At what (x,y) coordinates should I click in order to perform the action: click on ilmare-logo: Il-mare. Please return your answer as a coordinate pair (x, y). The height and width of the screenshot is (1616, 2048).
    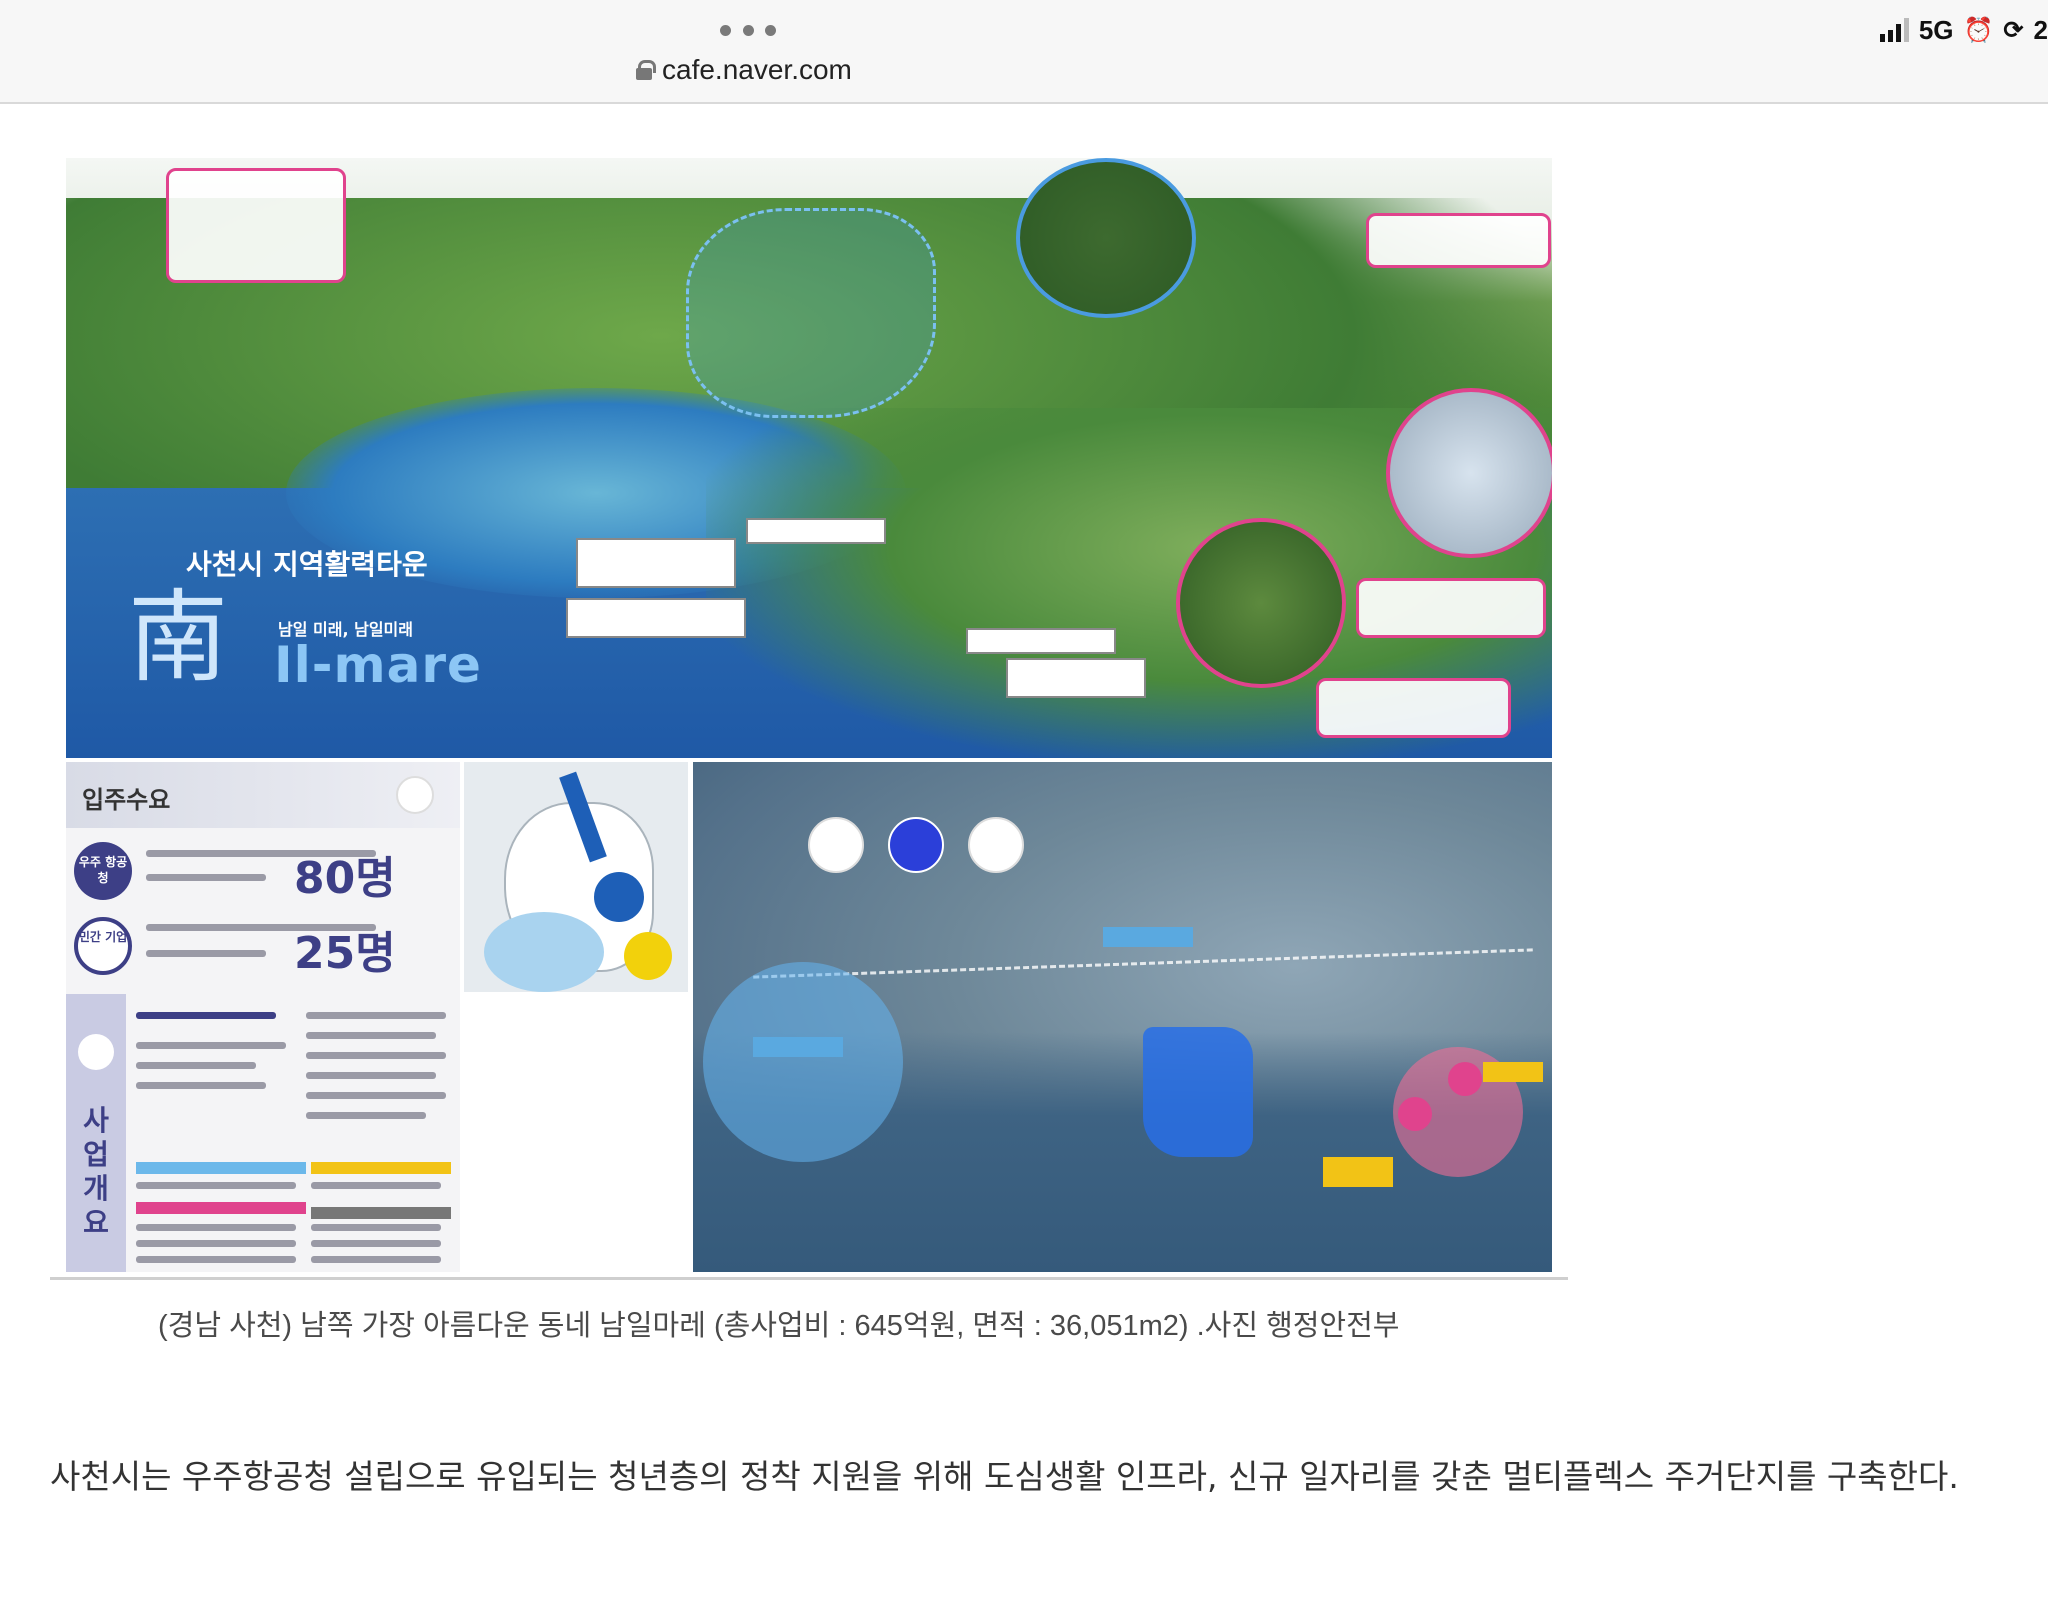
    Looking at the image, I should click on (378, 665).